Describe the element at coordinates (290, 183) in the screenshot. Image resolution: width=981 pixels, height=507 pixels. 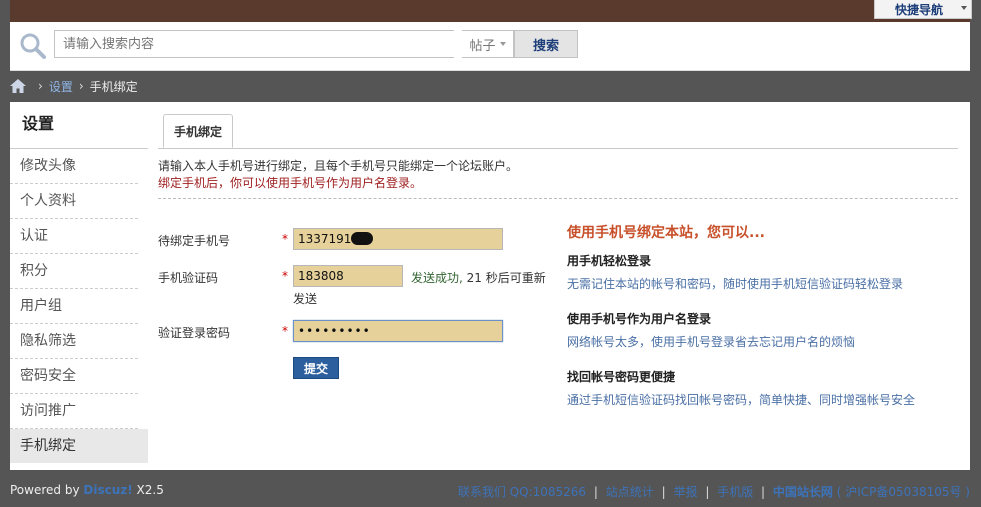
I see `intro-notice: 绑定手机后，你可以使用手机号作为用户名登录。` at that location.